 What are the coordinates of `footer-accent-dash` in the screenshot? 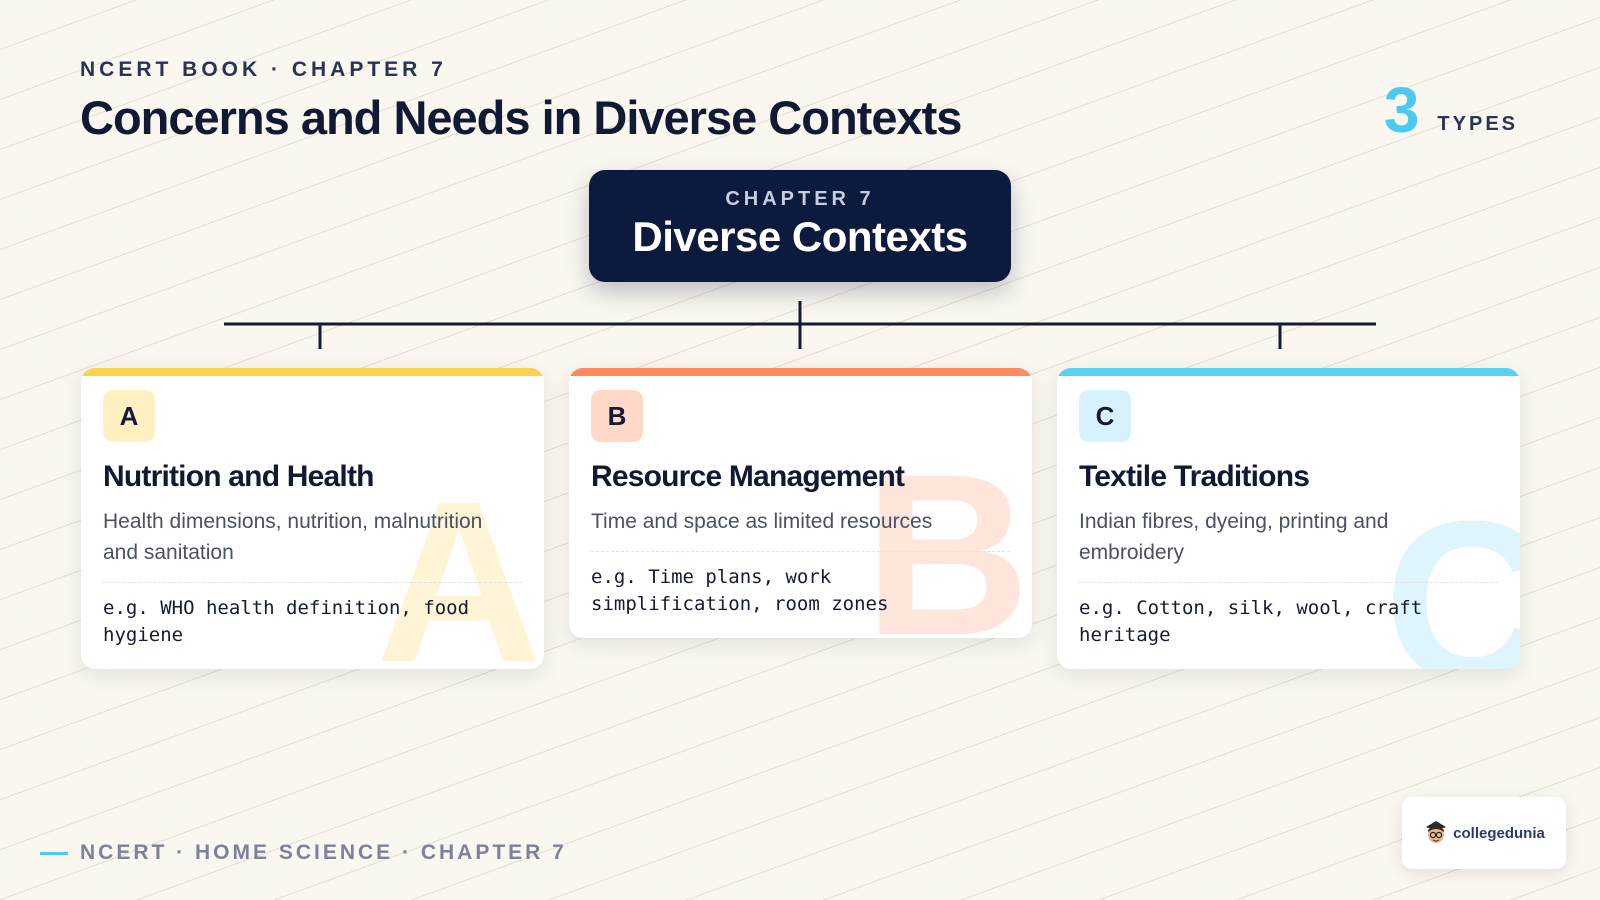 It's located at (54, 853).